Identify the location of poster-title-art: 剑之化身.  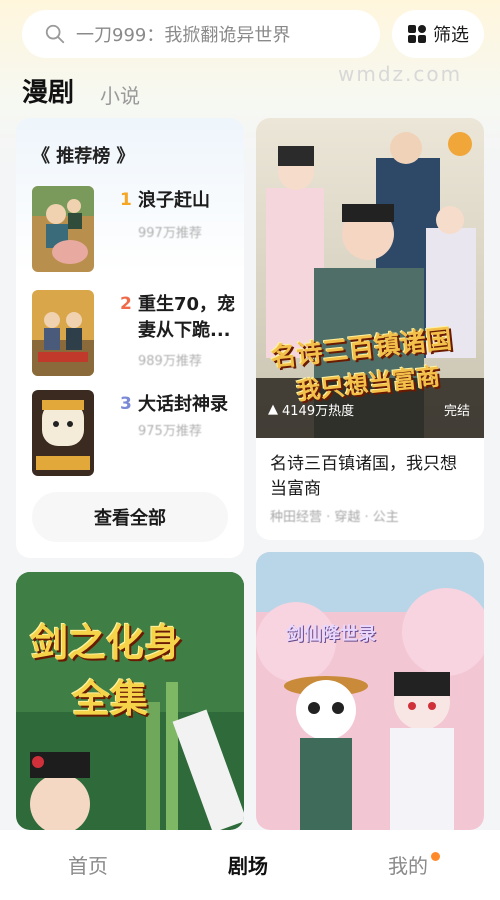
(106, 642).